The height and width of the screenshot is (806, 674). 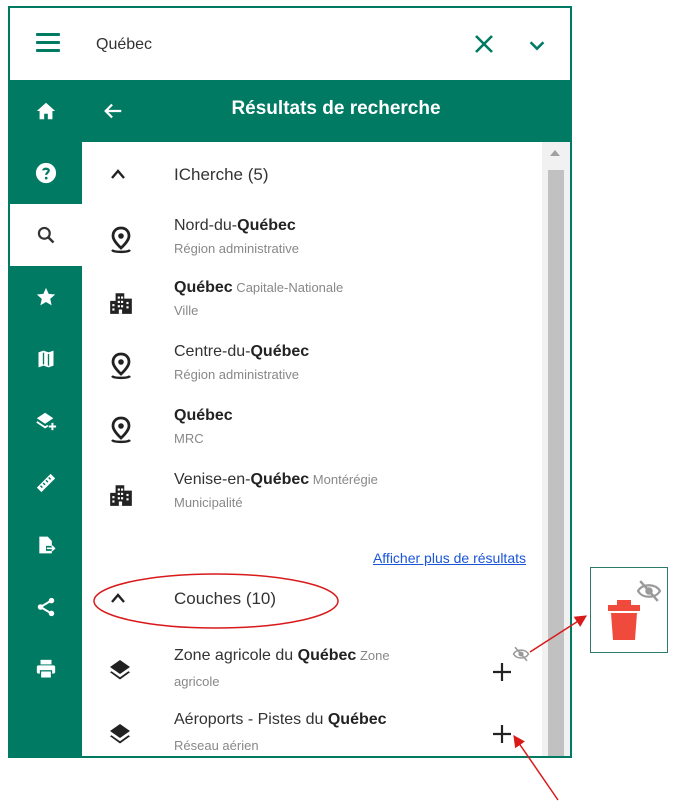 I want to click on result-title: Centre-du-Québec, so click(x=242, y=351).